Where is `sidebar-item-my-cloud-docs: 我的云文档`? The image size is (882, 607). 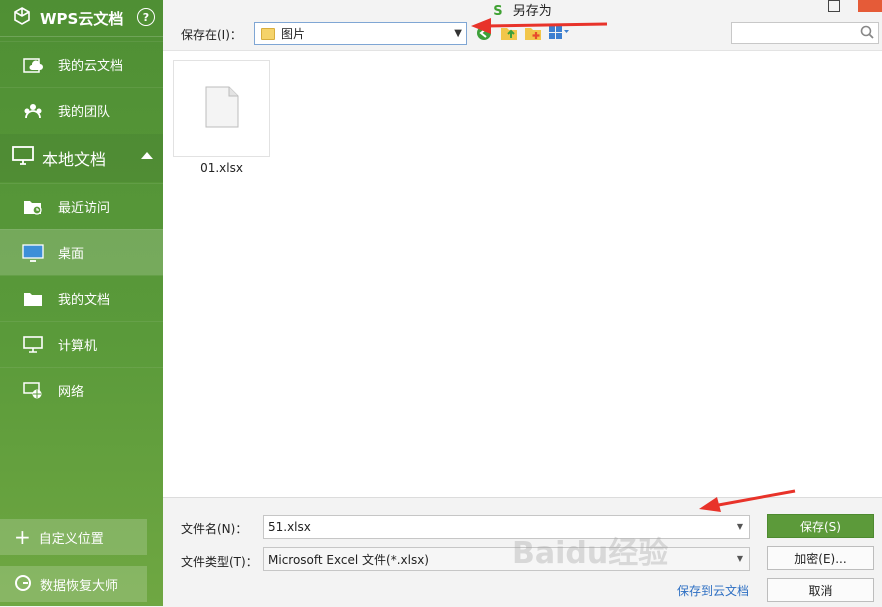
sidebar-item-my-cloud-docs: 我的云文档 is located at coordinates (81, 64).